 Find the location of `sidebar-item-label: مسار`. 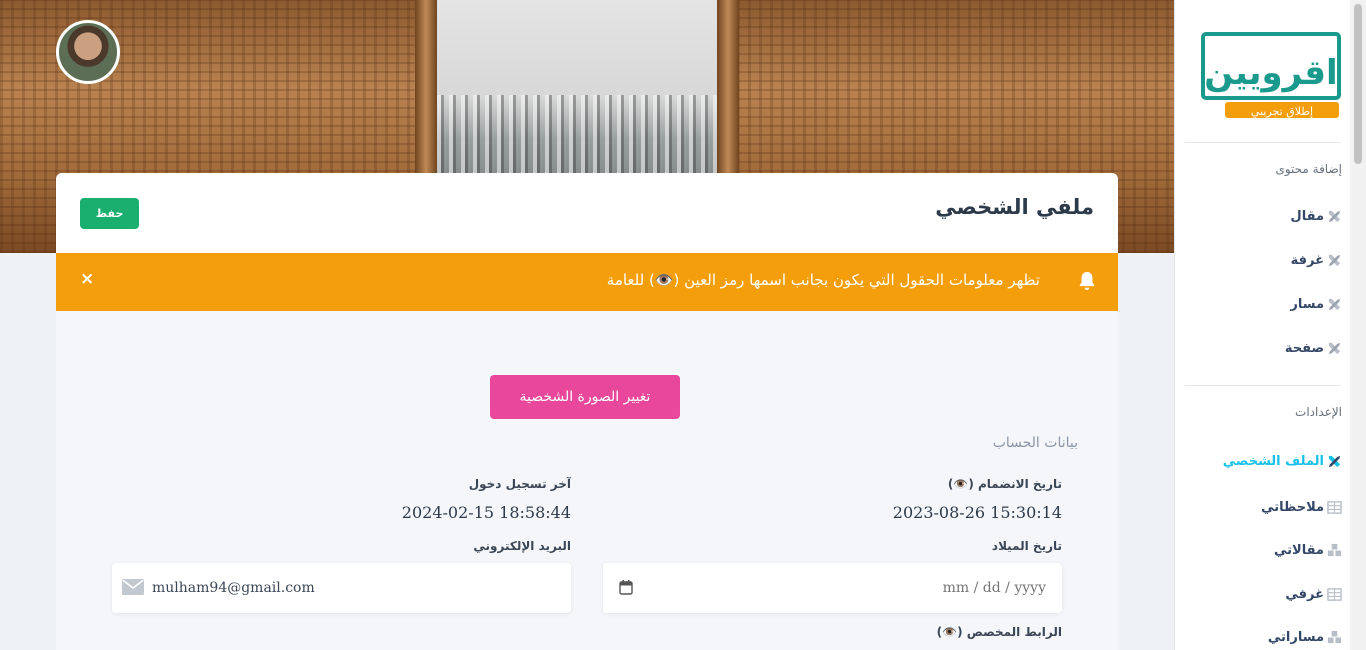

sidebar-item-label: مسار is located at coordinates (1307, 304).